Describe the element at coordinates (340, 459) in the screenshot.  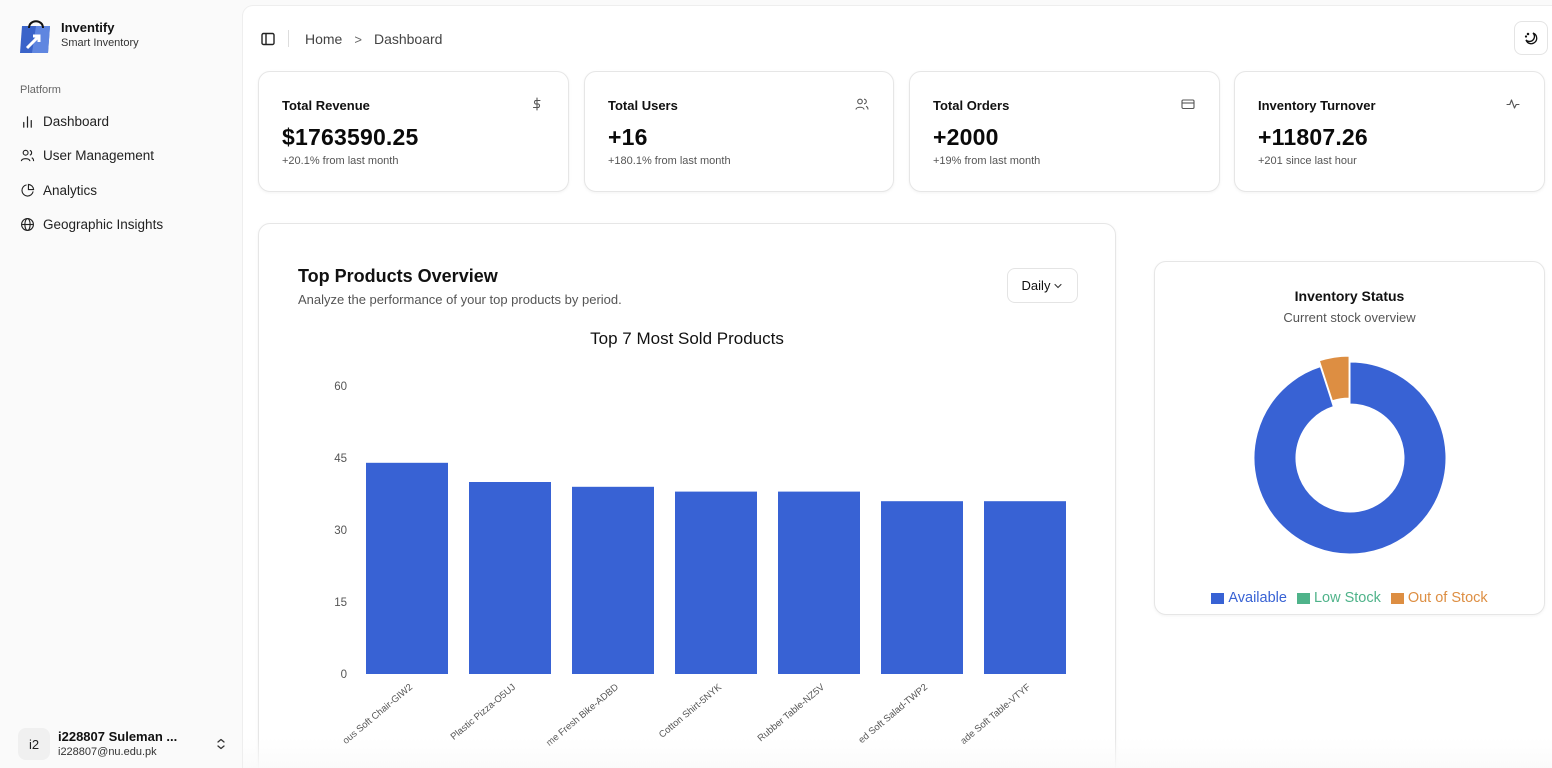
I see `y-tick-label: 45` at that location.